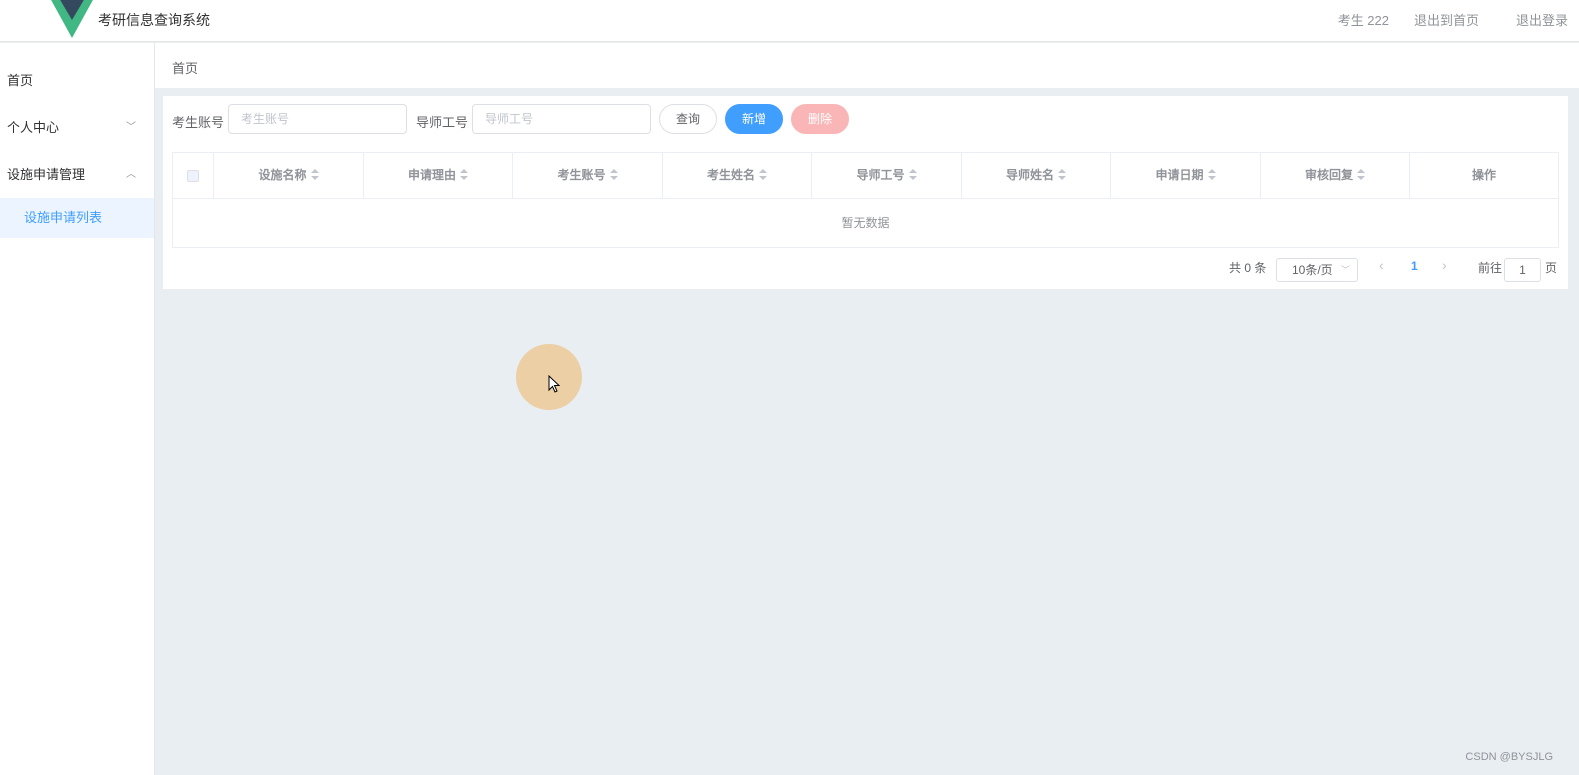 This screenshot has height=775, width=1579. Describe the element at coordinates (1381, 265) in the screenshot. I see `prev-page-icon: ‹` at that location.